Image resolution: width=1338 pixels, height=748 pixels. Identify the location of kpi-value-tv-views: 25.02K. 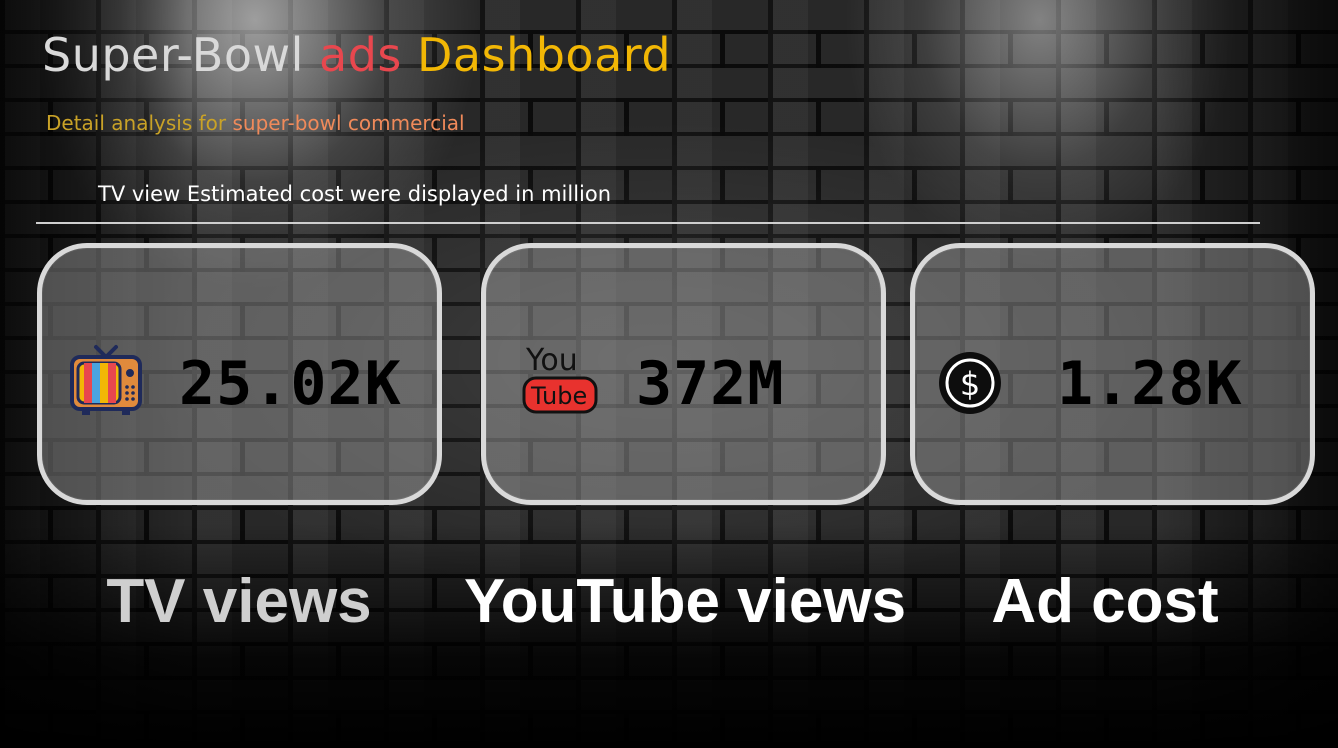
(290, 384).